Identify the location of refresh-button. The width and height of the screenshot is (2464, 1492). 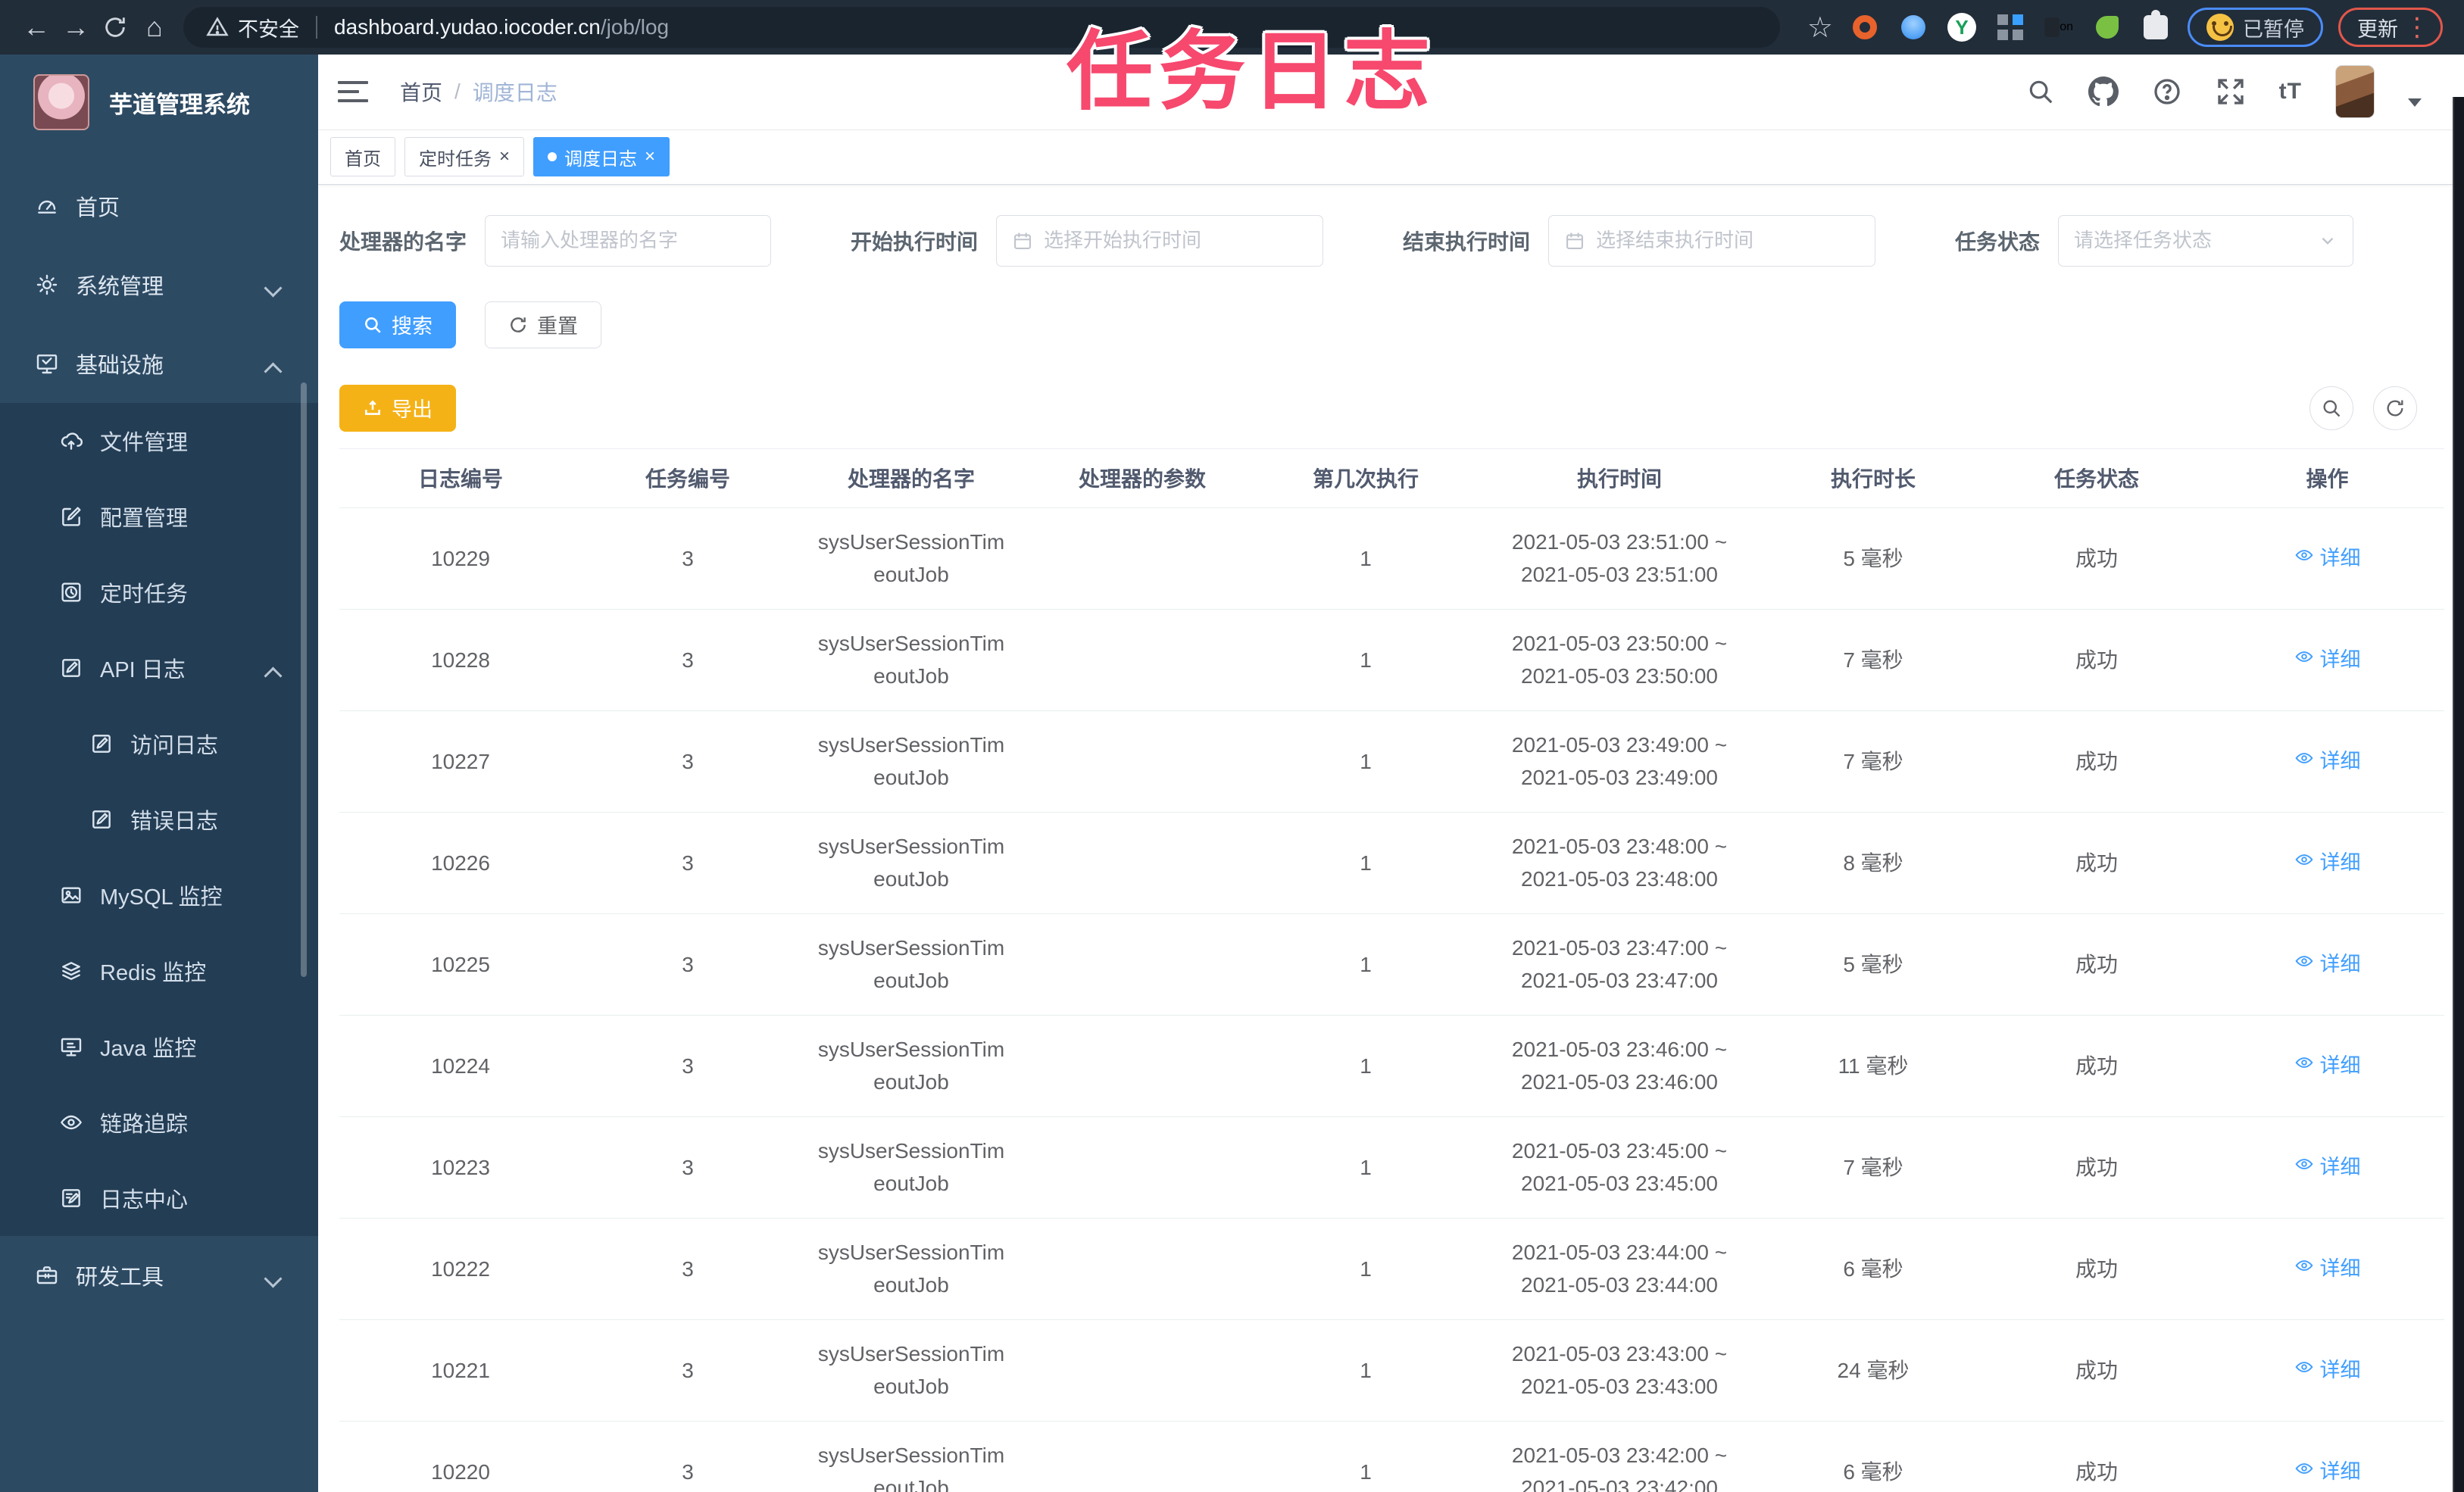
(2395, 408).